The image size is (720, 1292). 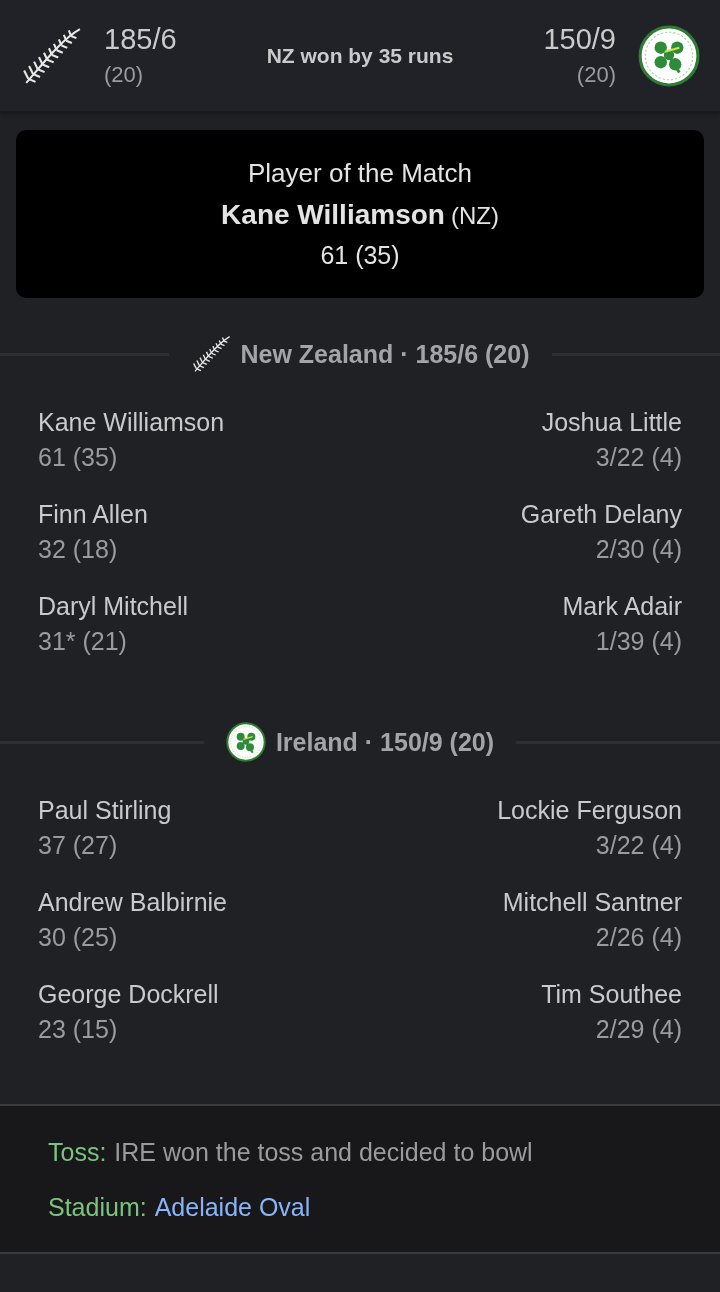 What do you see at coordinates (622, 606) in the screenshot?
I see `bowler-name: Mark Adair` at bounding box center [622, 606].